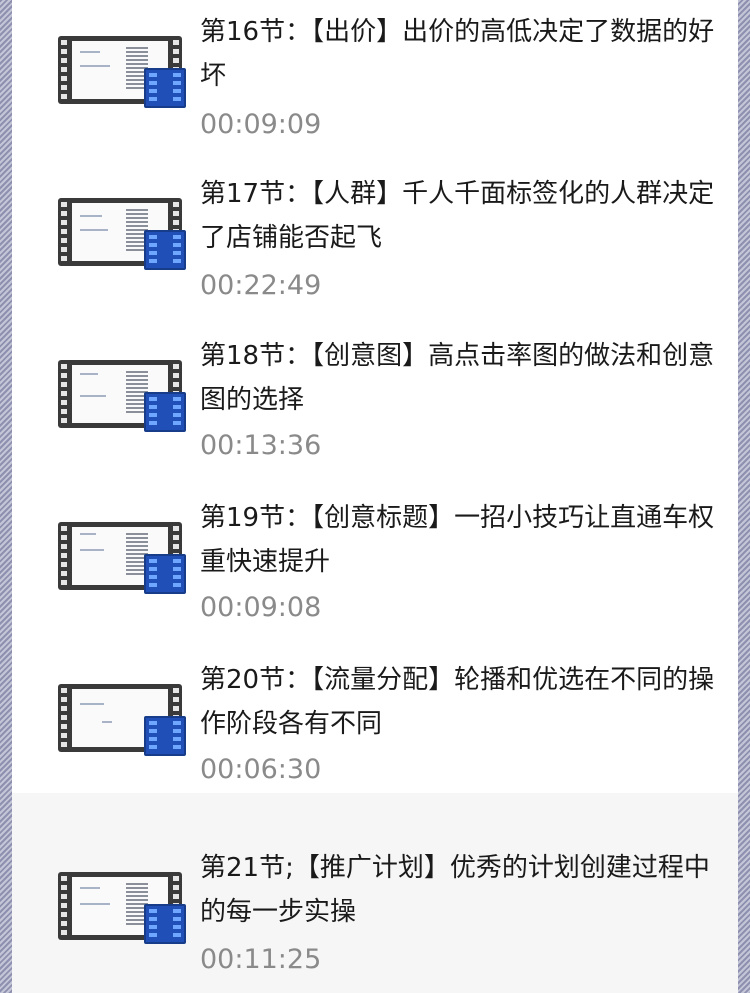 Image resolution: width=750 pixels, height=993 pixels. What do you see at coordinates (261, 607) in the screenshot?
I see `lesson-duration: 00:09:08` at bounding box center [261, 607].